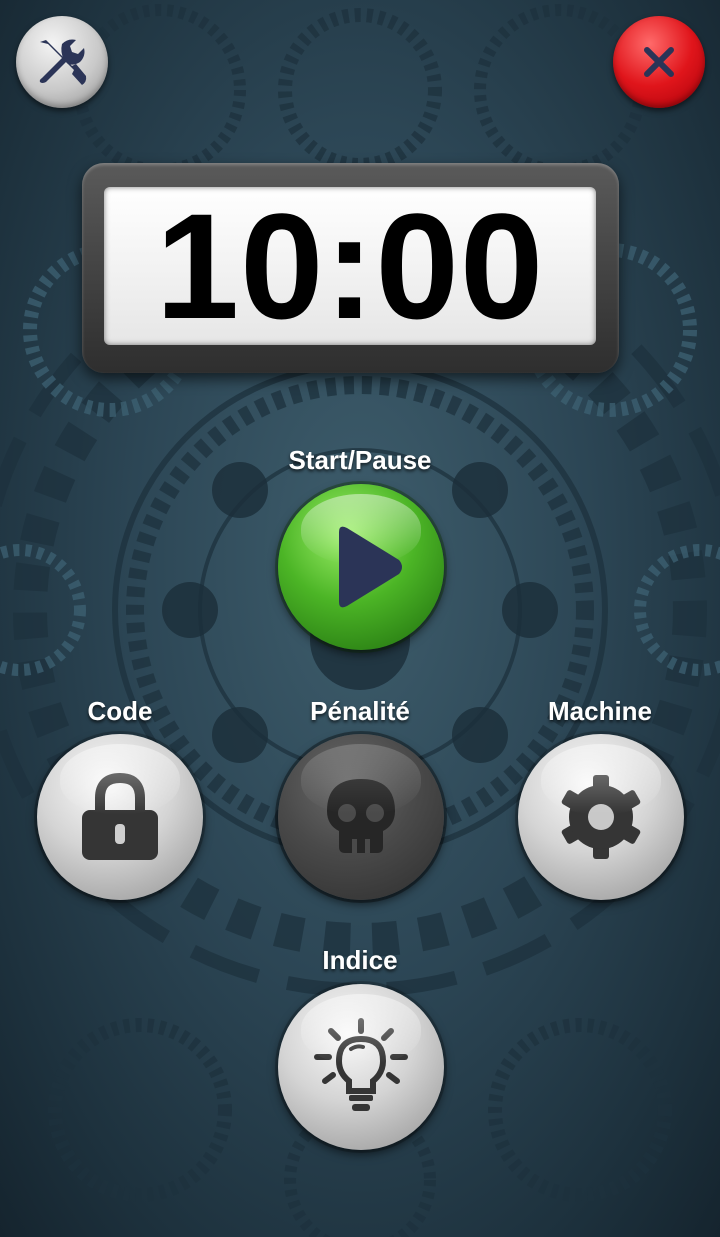 Image resolution: width=720 pixels, height=1237 pixels. I want to click on timer-screen: 10:00, so click(350, 266).